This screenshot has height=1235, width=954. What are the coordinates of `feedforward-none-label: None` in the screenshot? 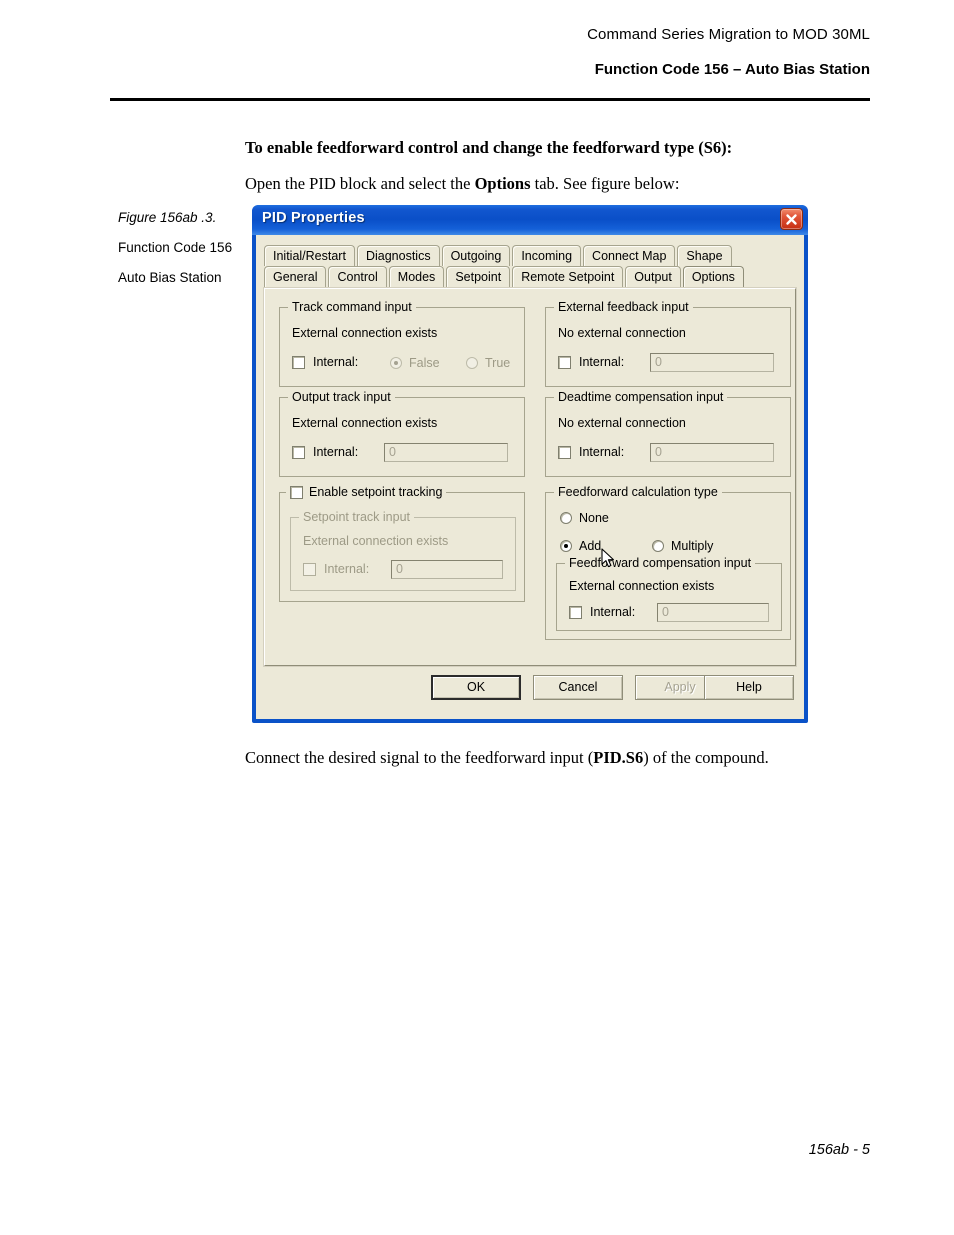 It's located at (594, 518).